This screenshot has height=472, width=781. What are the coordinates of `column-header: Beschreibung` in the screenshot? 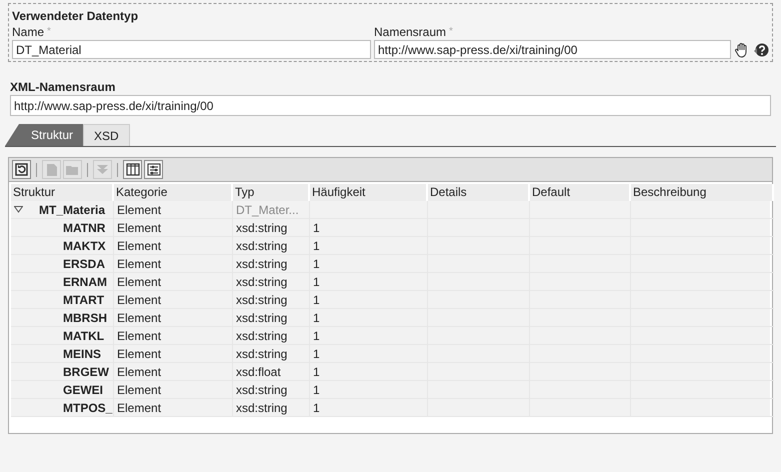 It's located at (702, 192).